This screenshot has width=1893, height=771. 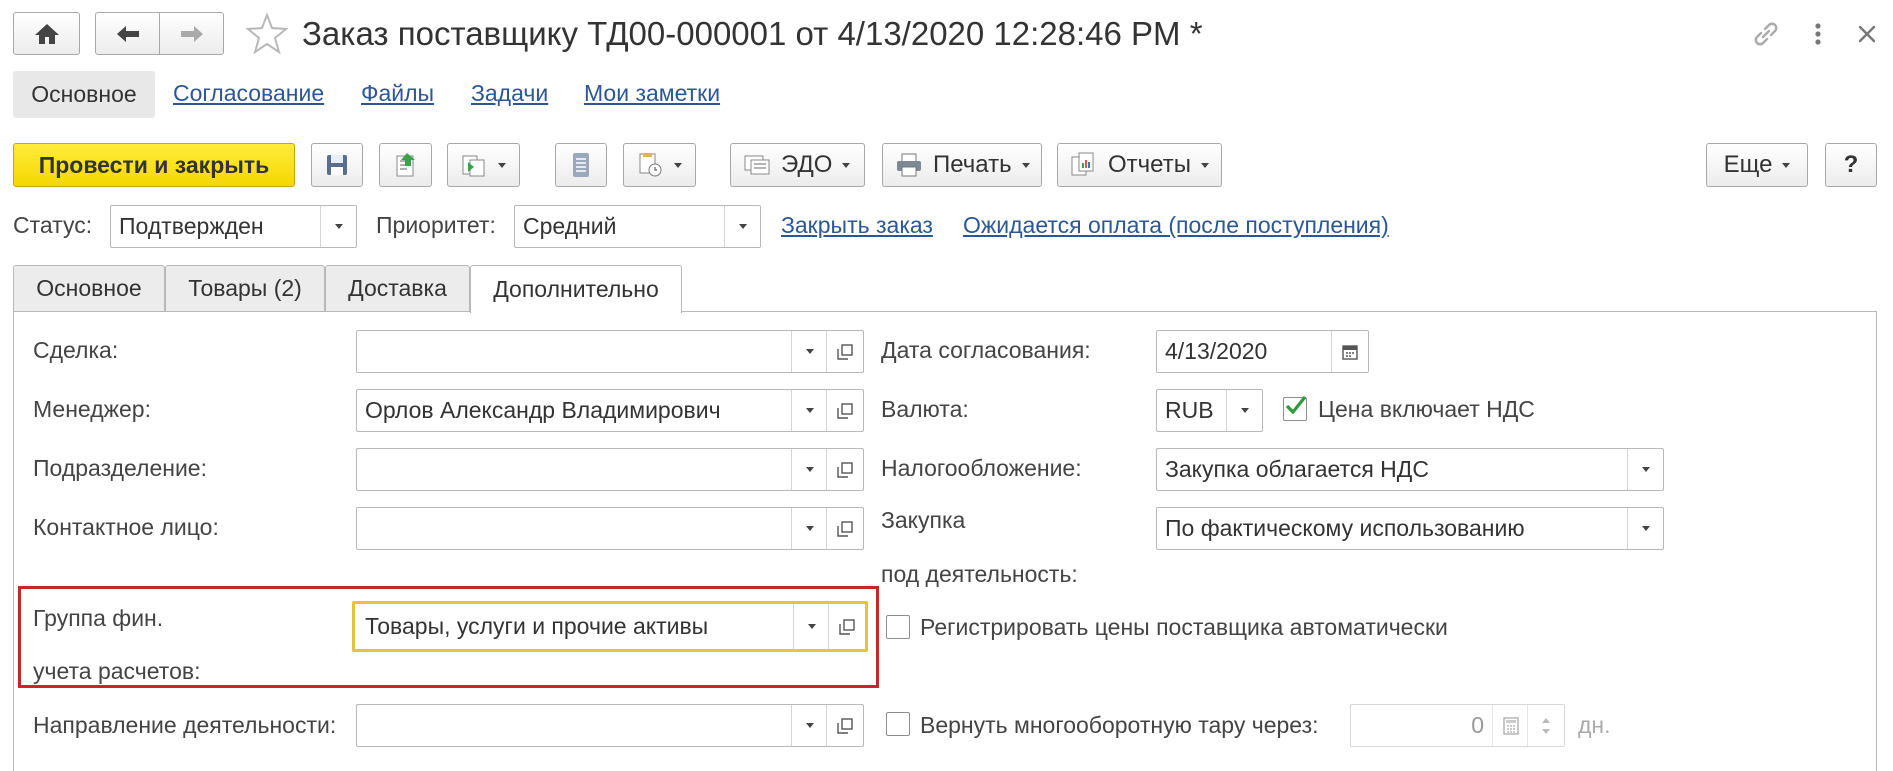 What do you see at coordinates (1757, 165) in the screenshot?
I see `more-button: Еще` at bounding box center [1757, 165].